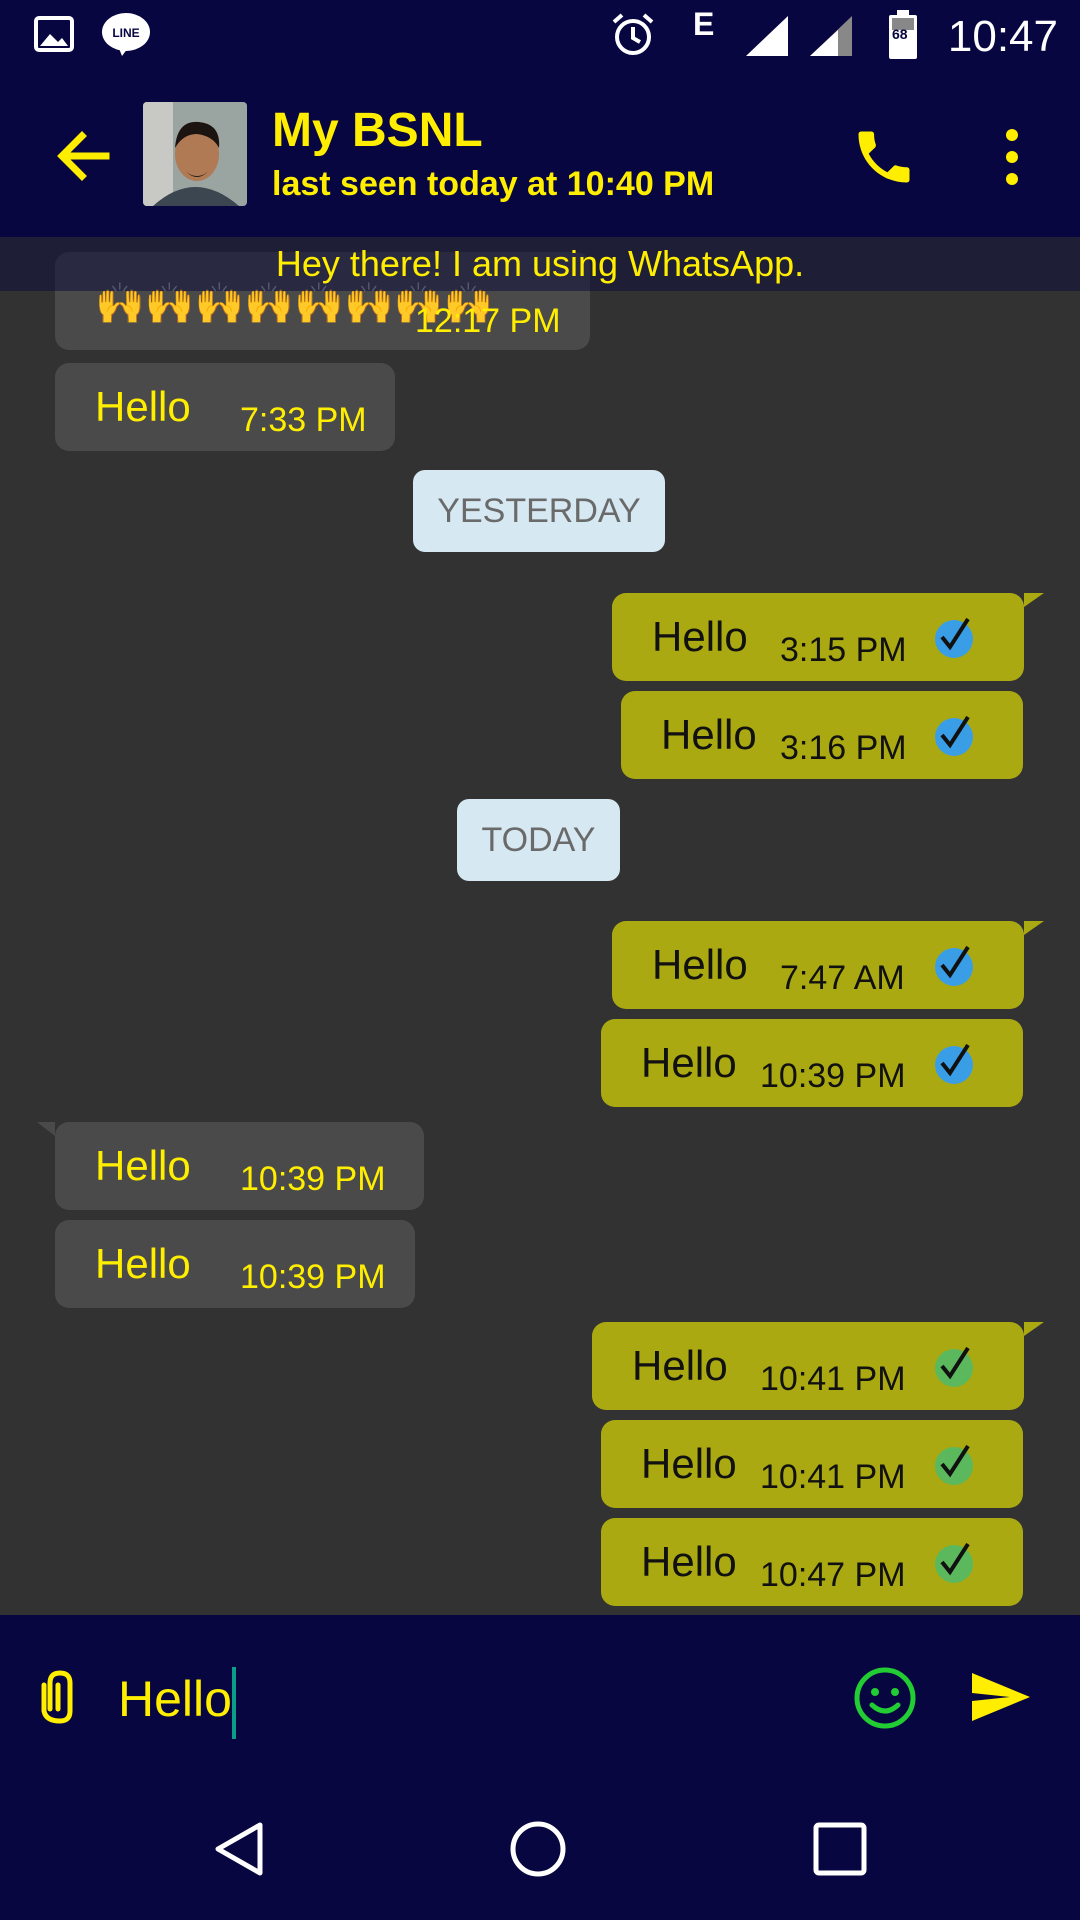  I want to click on message-input-text: Hello, so click(175, 1699).